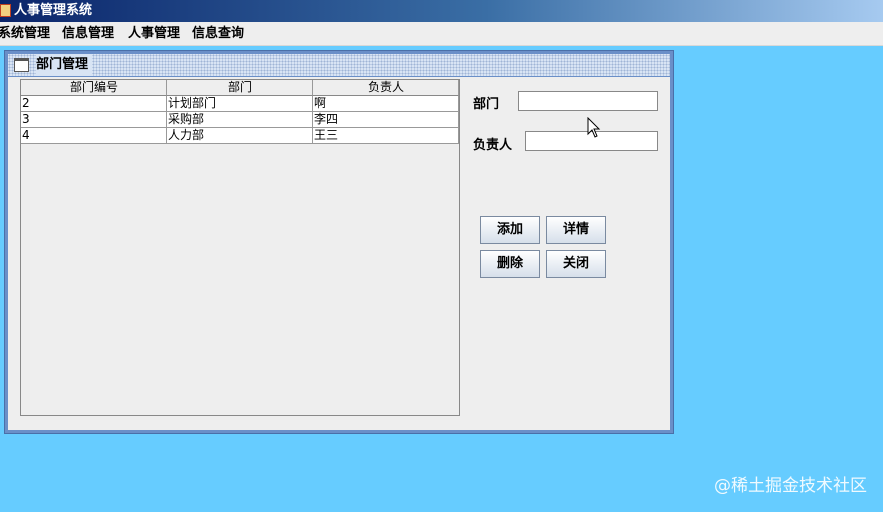  What do you see at coordinates (386, 136) in the screenshot?
I see `cell-manager: 王三` at bounding box center [386, 136].